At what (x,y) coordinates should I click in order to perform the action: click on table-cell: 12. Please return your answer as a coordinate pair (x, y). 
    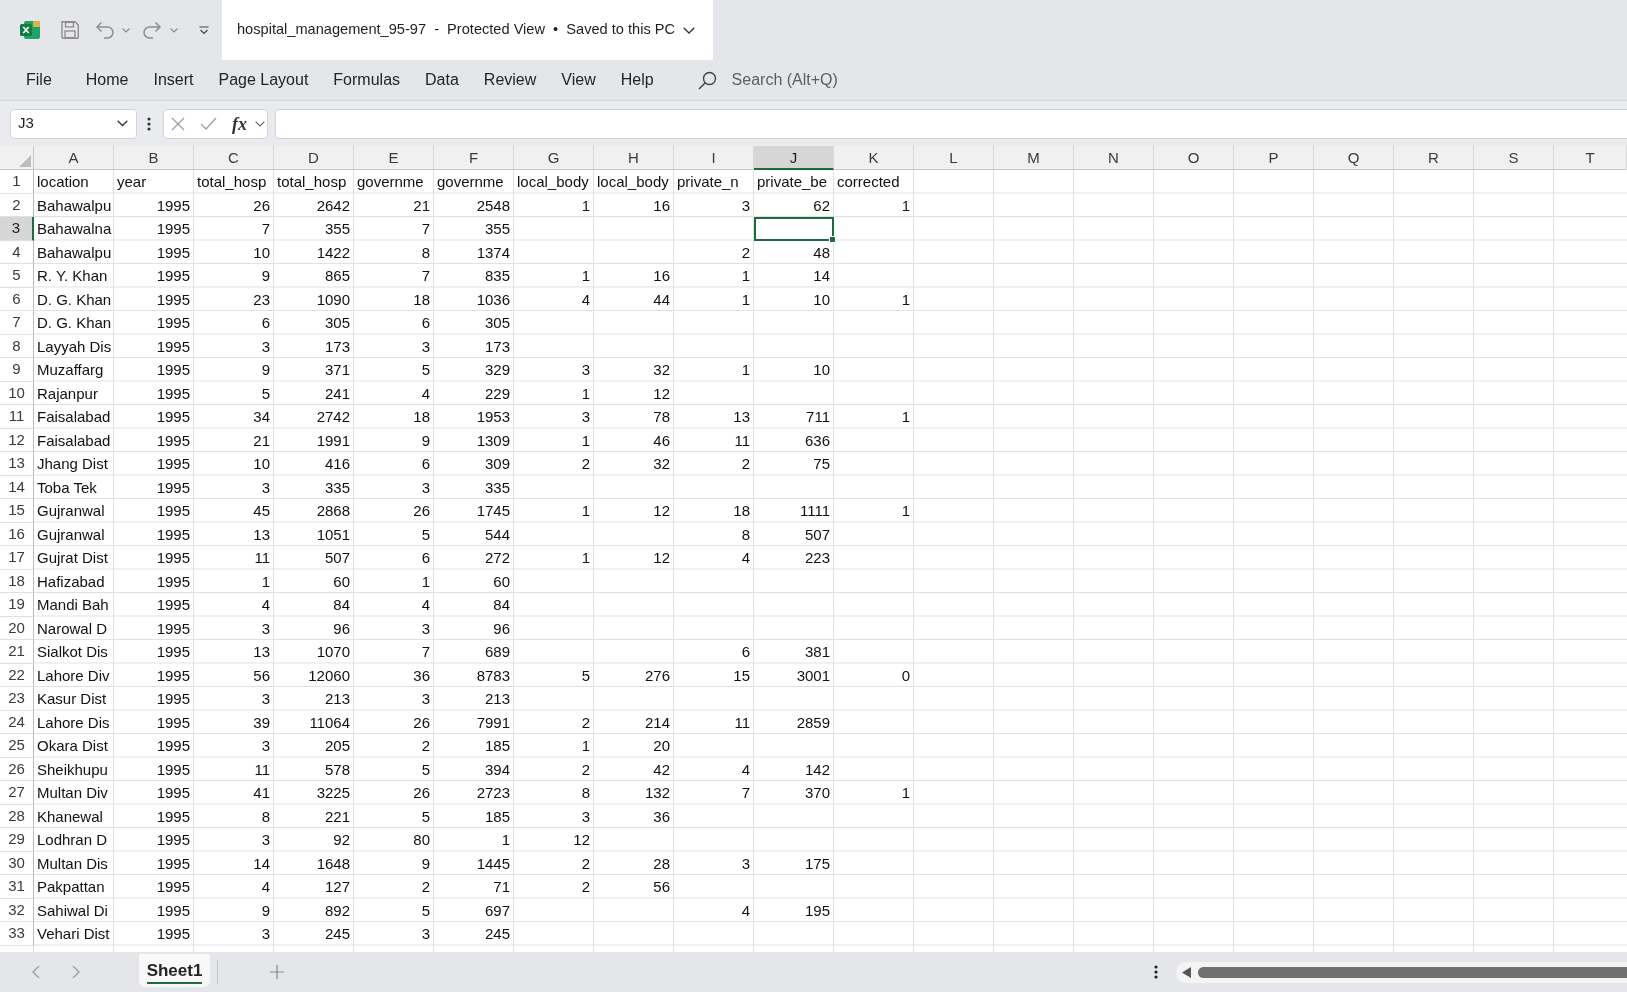
    Looking at the image, I should click on (634, 558).